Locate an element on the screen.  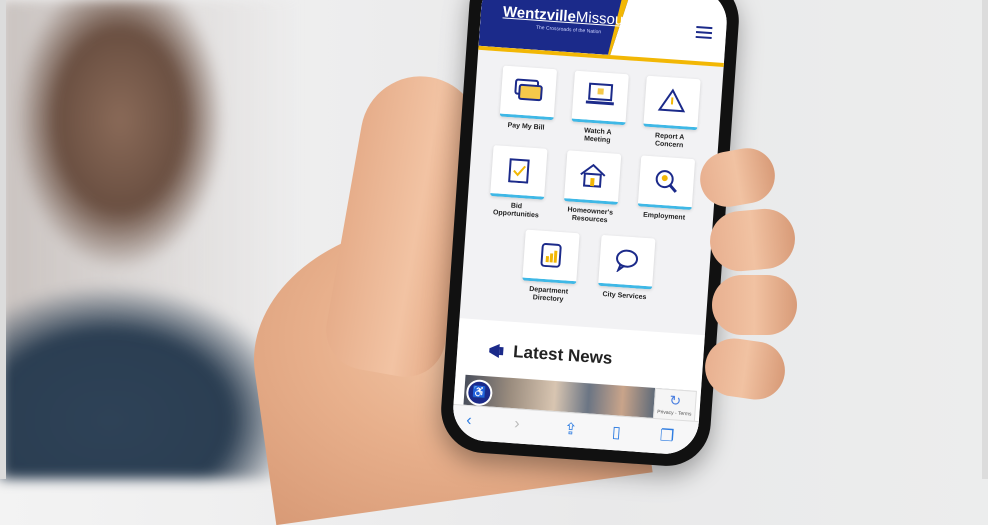
tile-report-a-concern: Report A Concern is located at coordinates (671, 113).